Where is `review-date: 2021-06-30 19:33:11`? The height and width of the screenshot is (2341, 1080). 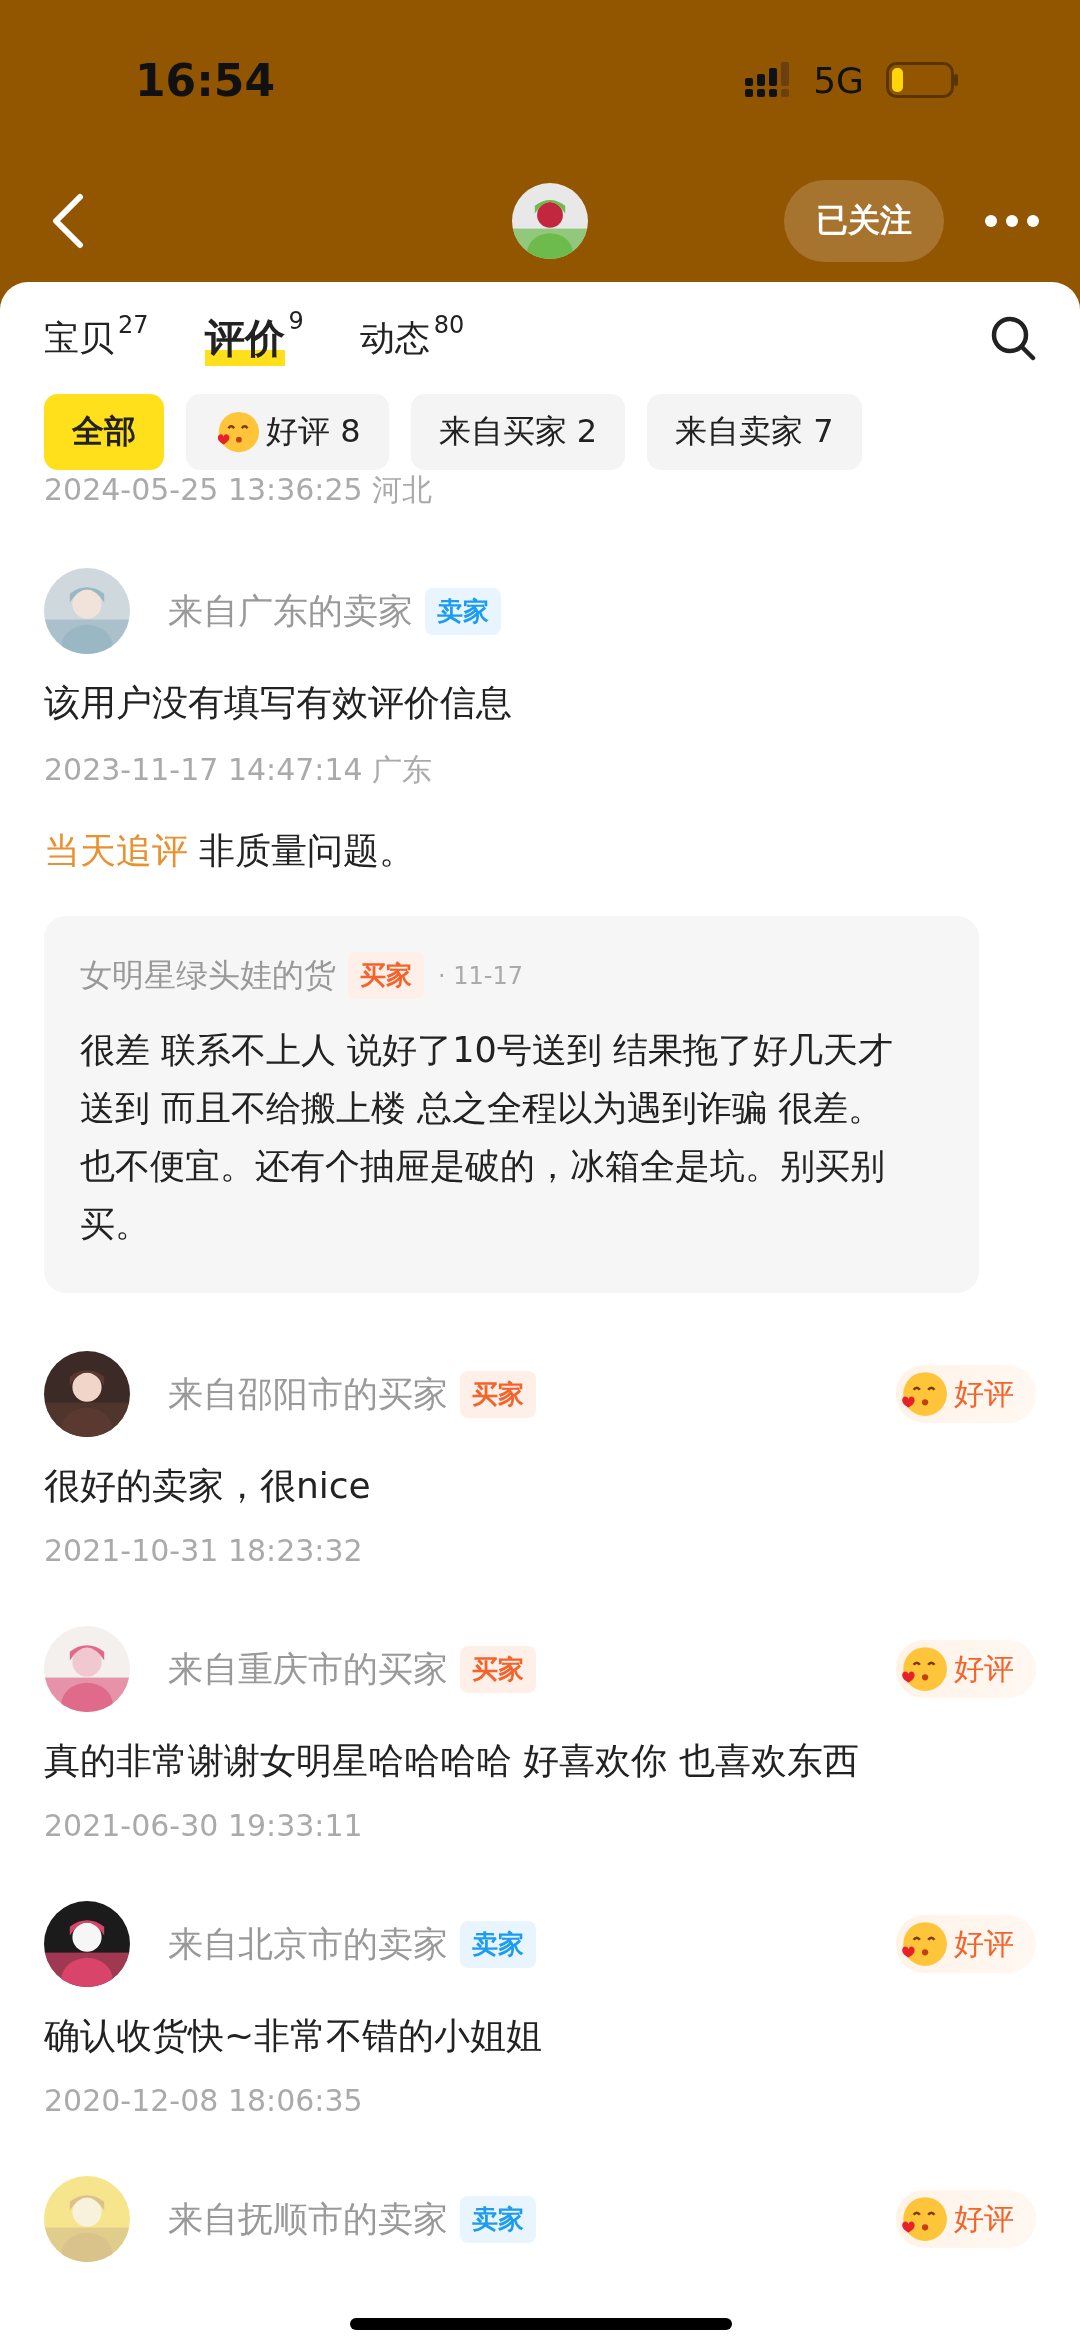 review-date: 2021-06-30 19:33:11 is located at coordinates (204, 1825).